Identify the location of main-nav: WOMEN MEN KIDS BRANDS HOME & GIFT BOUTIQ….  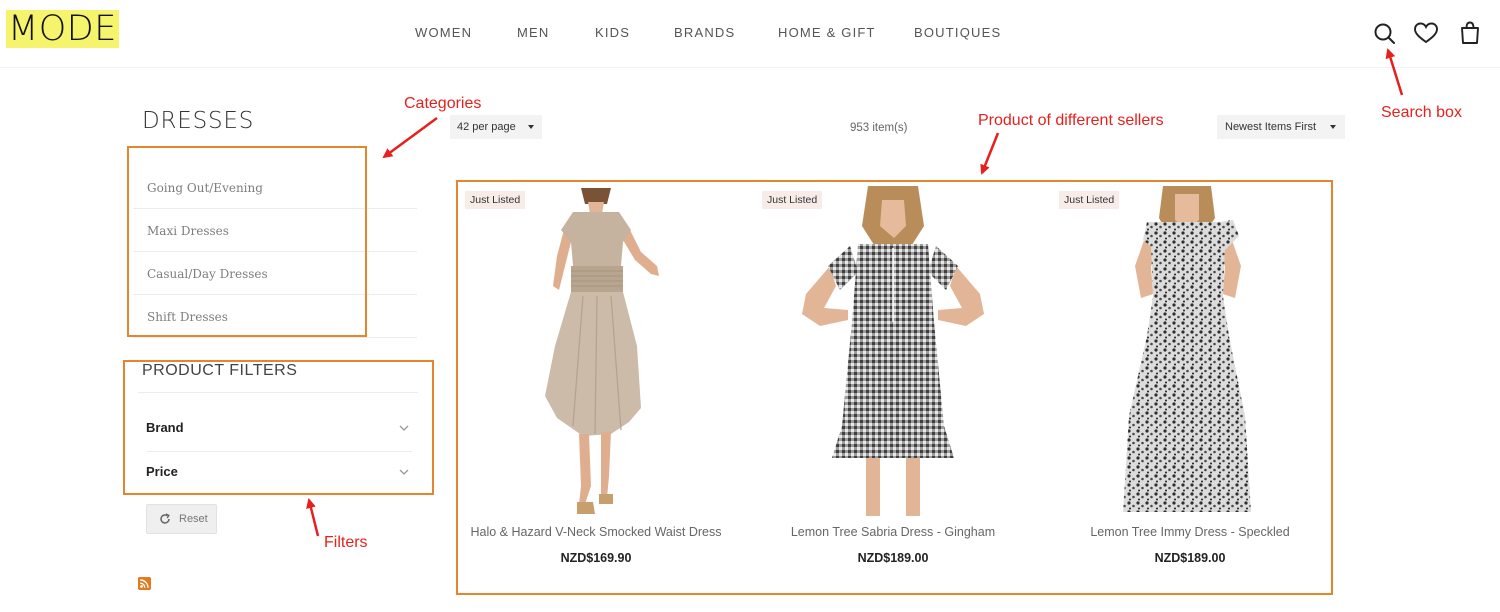
(750, 33).